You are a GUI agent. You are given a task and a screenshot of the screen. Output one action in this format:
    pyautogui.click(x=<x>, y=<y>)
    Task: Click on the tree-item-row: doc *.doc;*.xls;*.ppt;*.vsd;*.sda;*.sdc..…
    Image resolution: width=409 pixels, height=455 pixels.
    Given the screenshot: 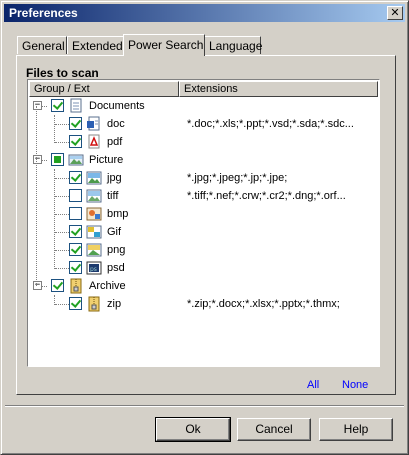 What is the action you would take?
    pyautogui.click(x=203, y=124)
    